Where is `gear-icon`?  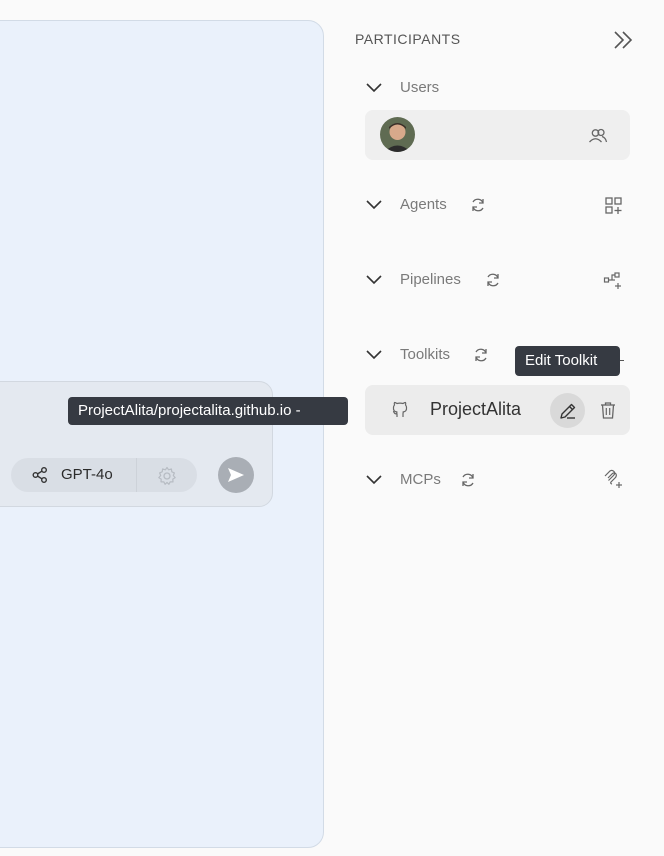 gear-icon is located at coordinates (167, 476).